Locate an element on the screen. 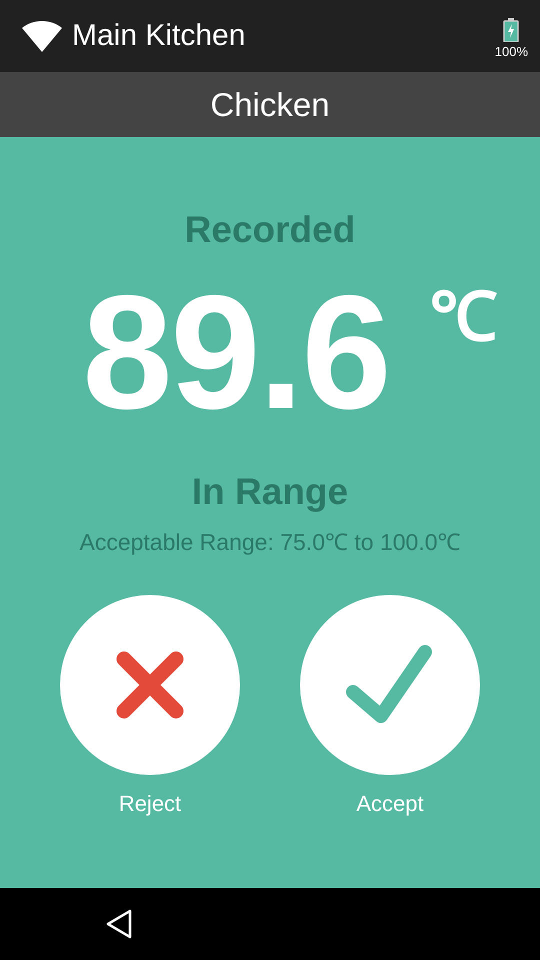 This screenshot has width=540, height=960. range-status: In Range is located at coordinates (270, 492).